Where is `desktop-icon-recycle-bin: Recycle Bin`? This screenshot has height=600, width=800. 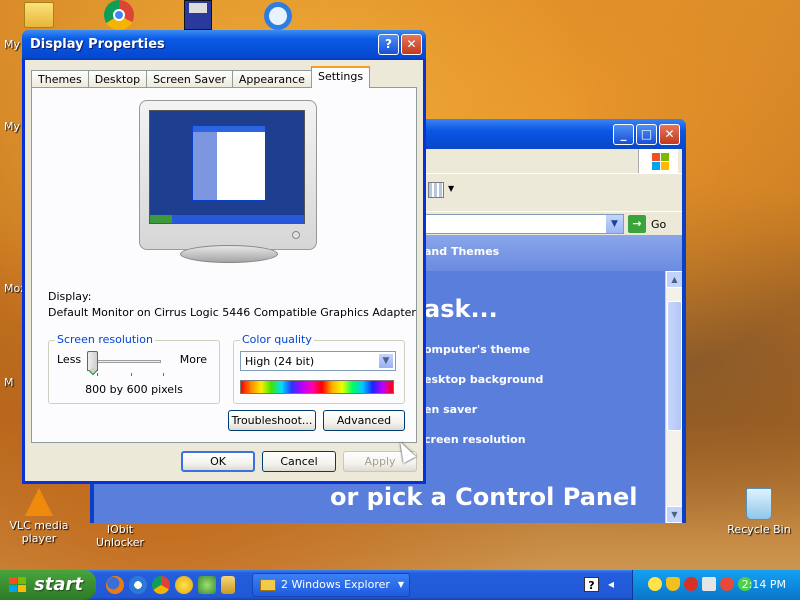
desktop-icon-recycle-bin: Recycle Bin is located at coordinates (759, 512).